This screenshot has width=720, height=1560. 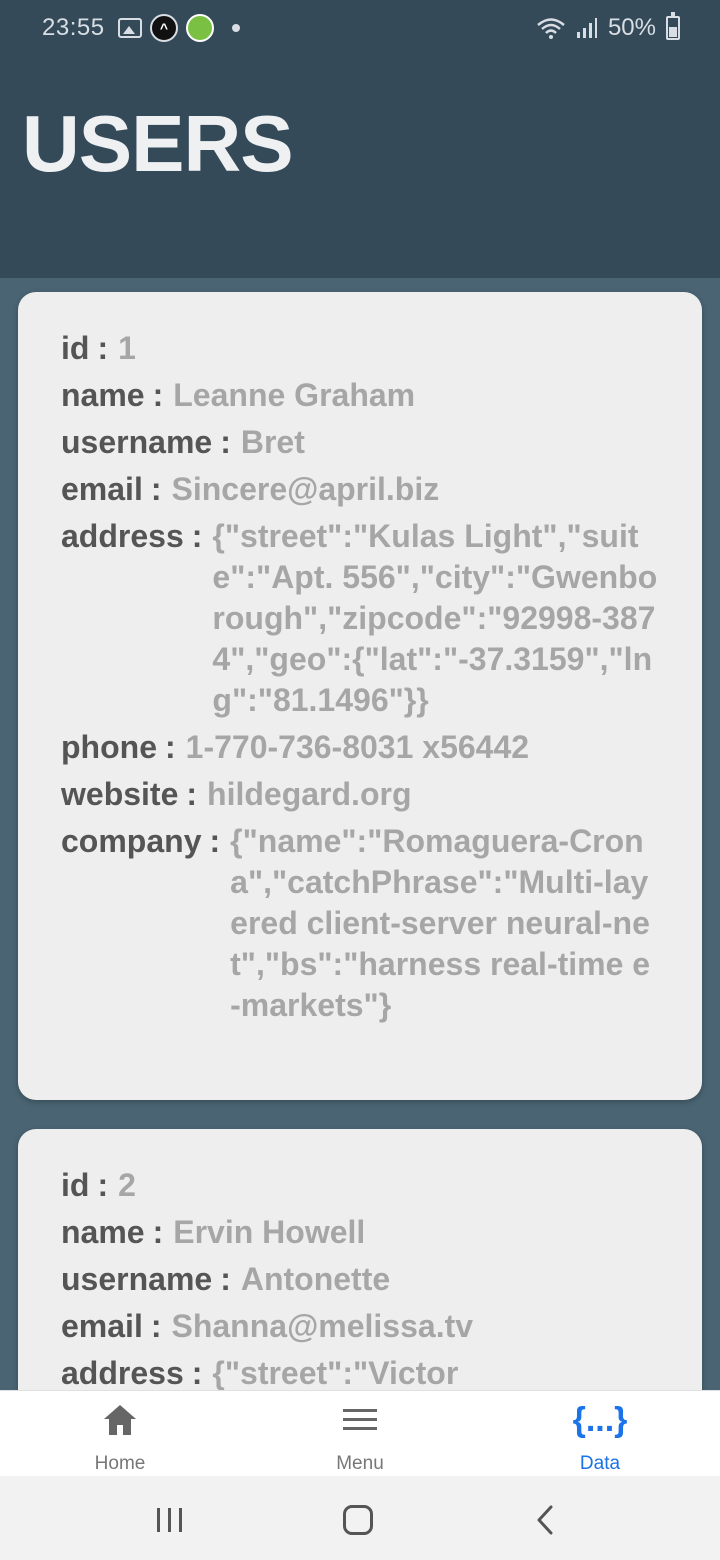 What do you see at coordinates (120, 794) in the screenshot?
I see `field-key: website` at bounding box center [120, 794].